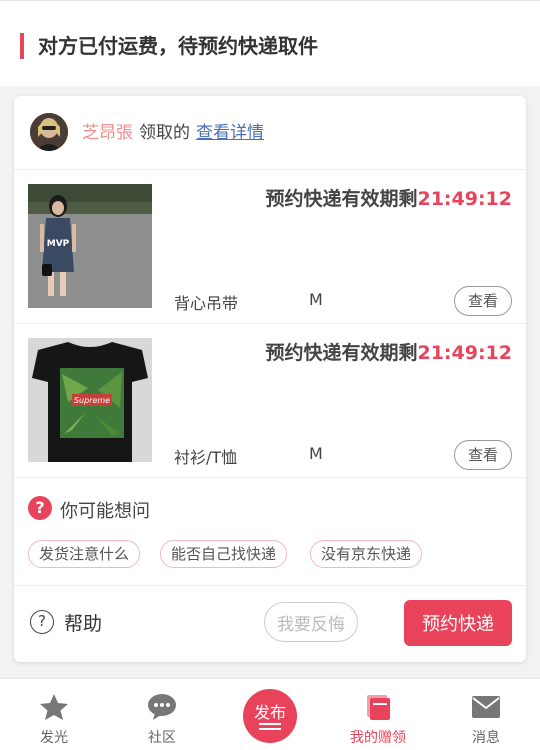 The height and width of the screenshot is (750, 540). I want to click on tab-label: 发光, so click(54, 738).